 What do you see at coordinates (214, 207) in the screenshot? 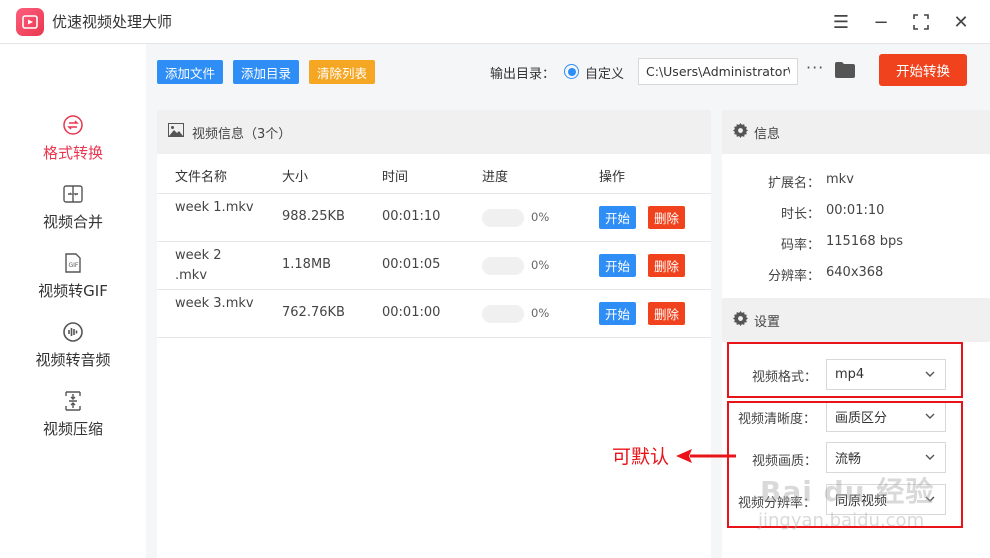
I see `file-name: week 1.mkv` at bounding box center [214, 207].